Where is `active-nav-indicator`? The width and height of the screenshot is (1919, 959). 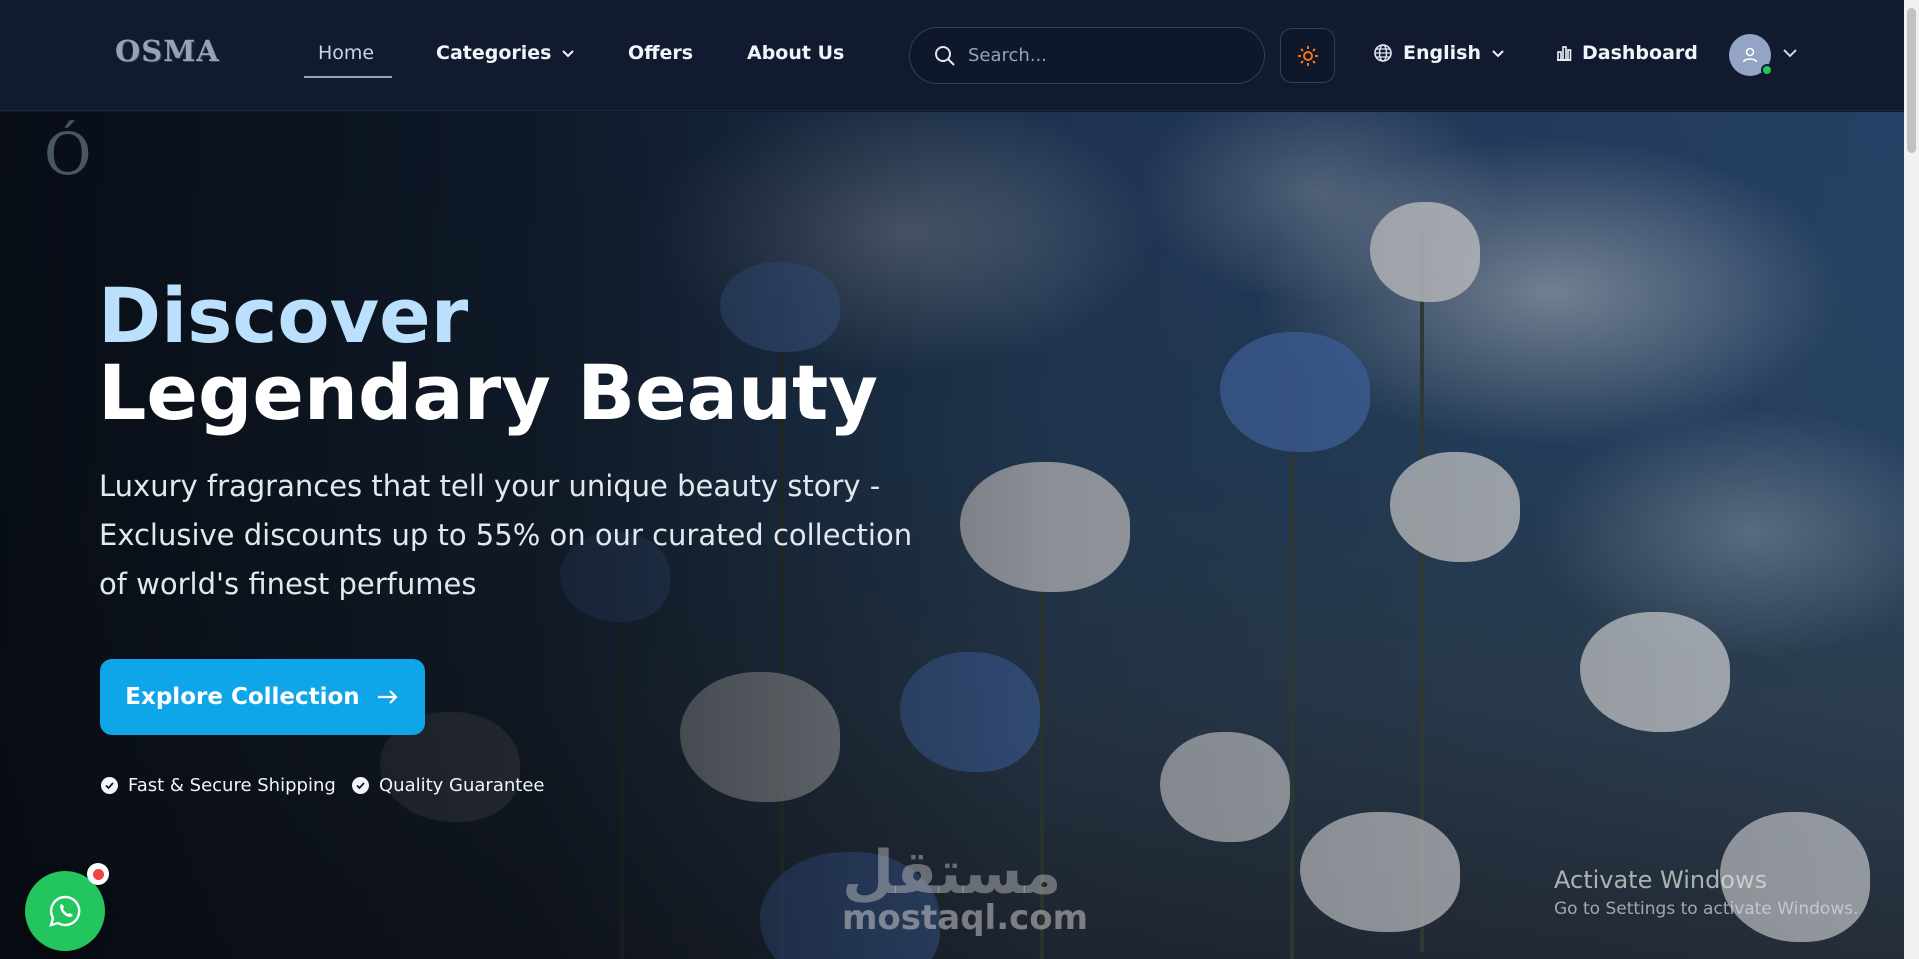
active-nav-indicator is located at coordinates (348, 77).